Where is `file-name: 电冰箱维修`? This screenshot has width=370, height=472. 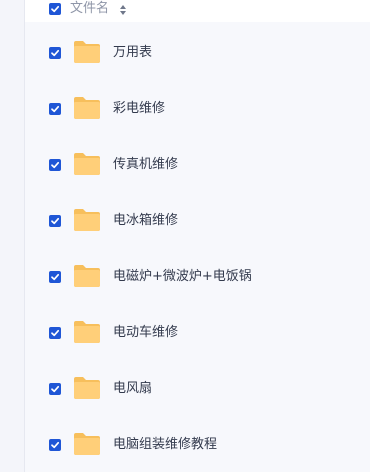
file-name: 电冰箱维修 is located at coordinates (145, 221).